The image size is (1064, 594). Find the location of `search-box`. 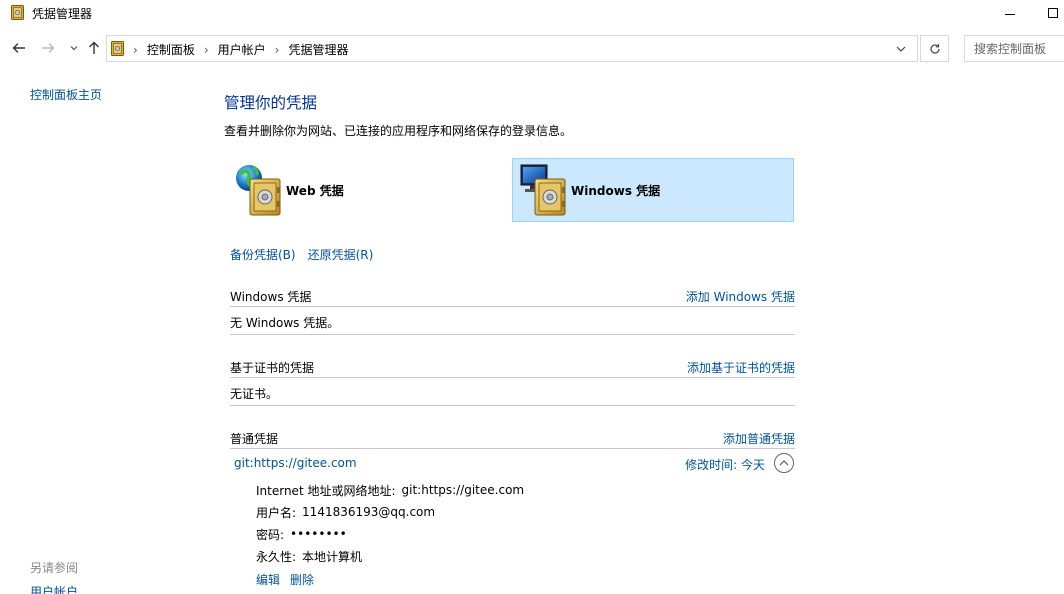

search-box is located at coordinates (1014, 48).